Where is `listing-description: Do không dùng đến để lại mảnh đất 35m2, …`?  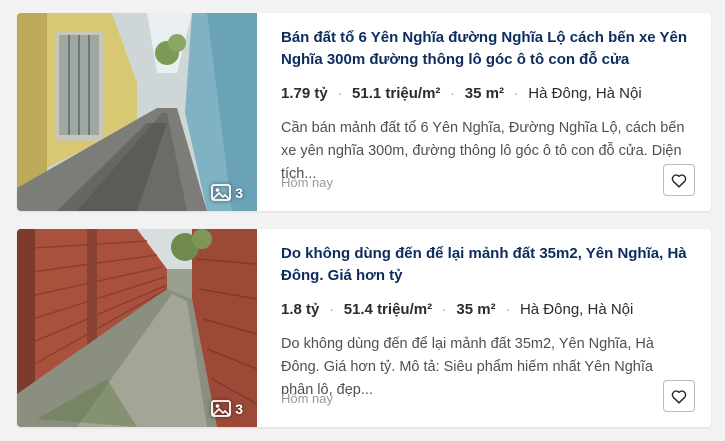 listing-description: Do không dùng đến để lại mảnh đất 35m2, … is located at coordinates (467, 367).